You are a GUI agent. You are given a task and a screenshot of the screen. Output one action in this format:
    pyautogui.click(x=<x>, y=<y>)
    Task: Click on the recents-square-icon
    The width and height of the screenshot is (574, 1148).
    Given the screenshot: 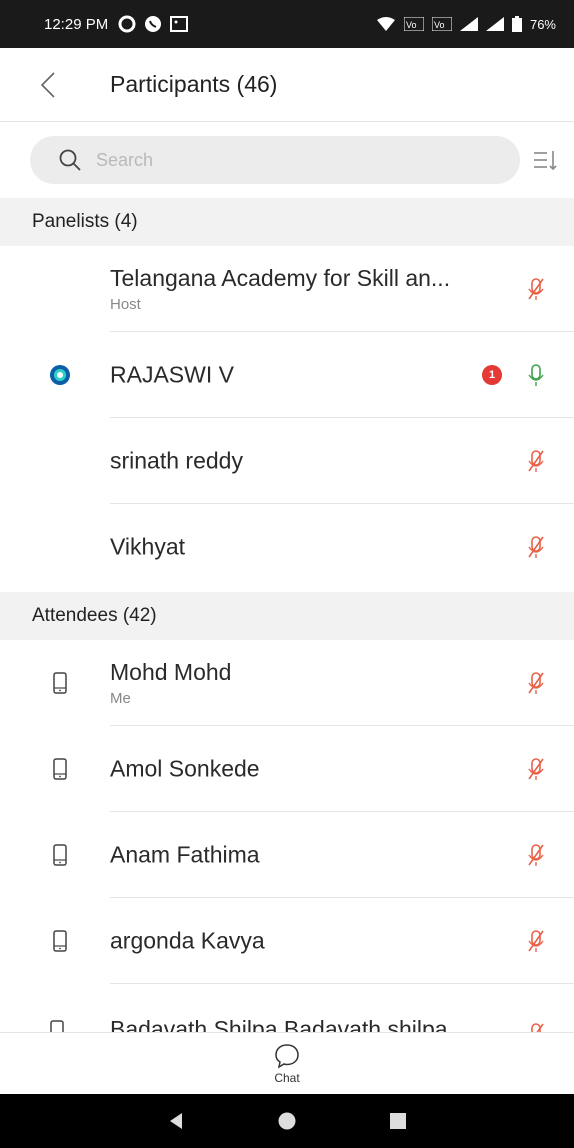 What is the action you would take?
    pyautogui.click(x=398, y=1121)
    